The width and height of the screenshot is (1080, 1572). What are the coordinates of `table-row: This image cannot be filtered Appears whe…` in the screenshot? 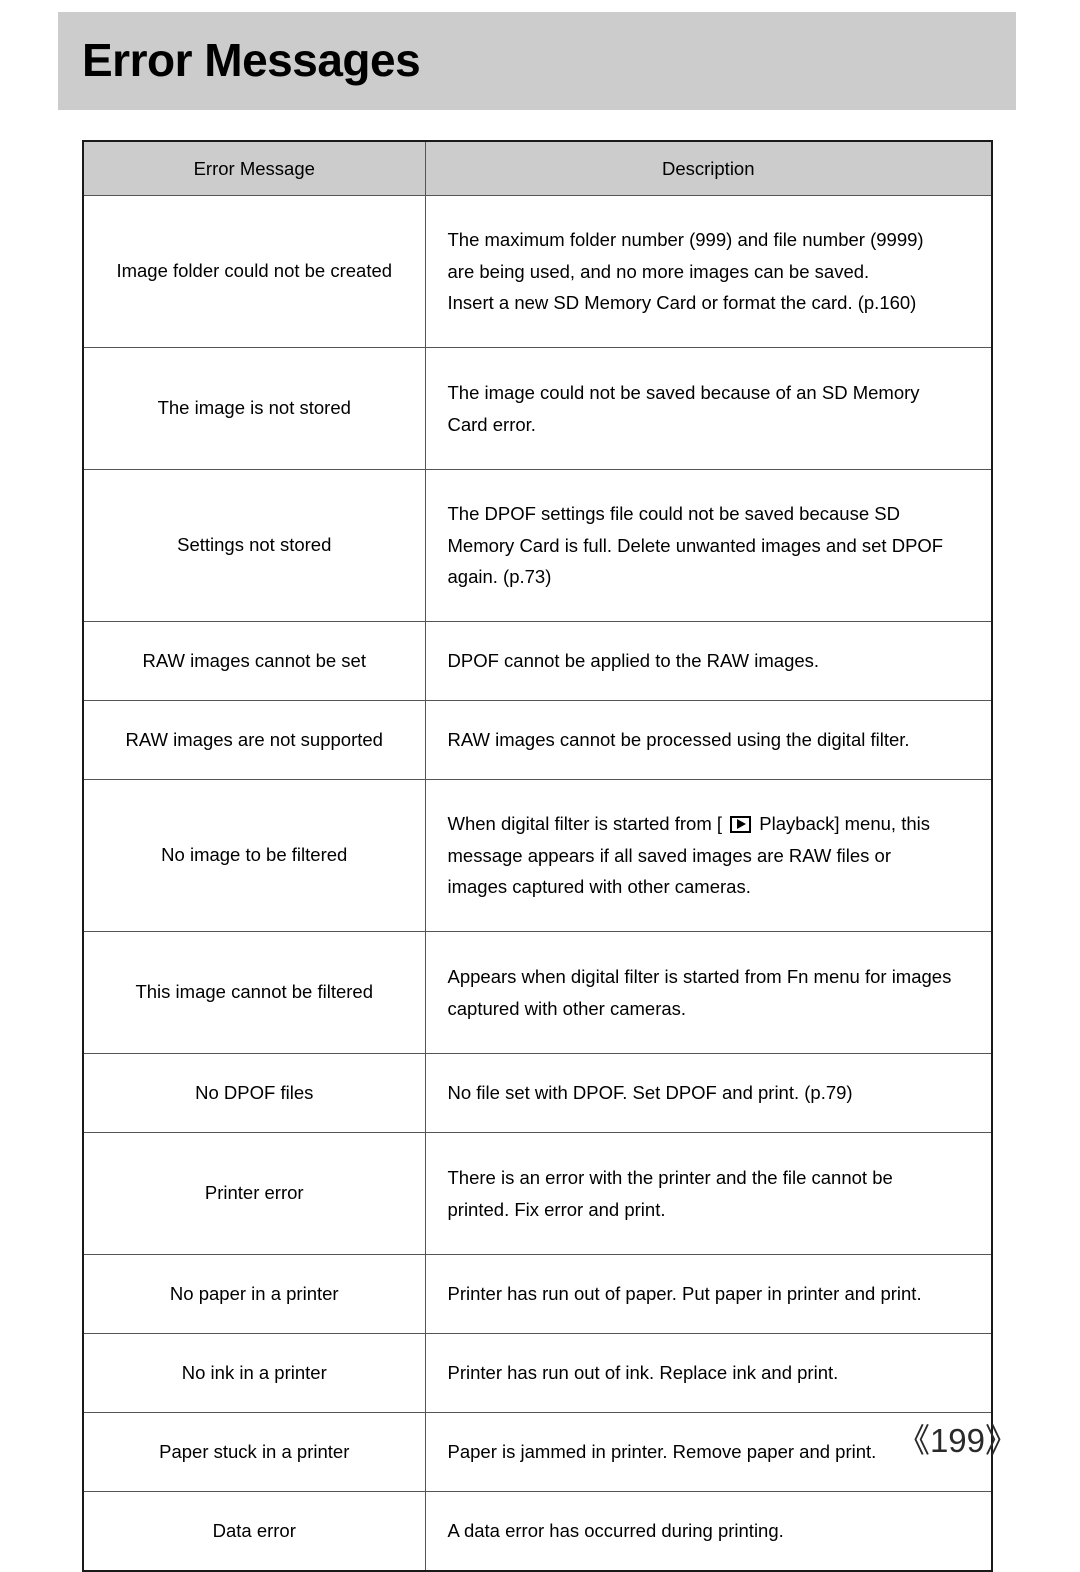 It's located at (537, 992).